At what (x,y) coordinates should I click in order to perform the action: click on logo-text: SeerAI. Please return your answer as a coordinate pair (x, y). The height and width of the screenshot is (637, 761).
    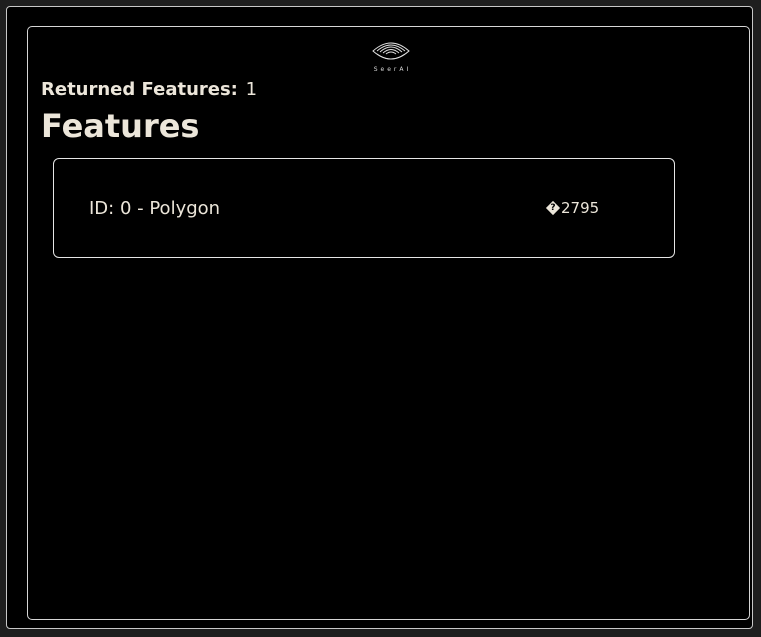
    Looking at the image, I should click on (392, 69).